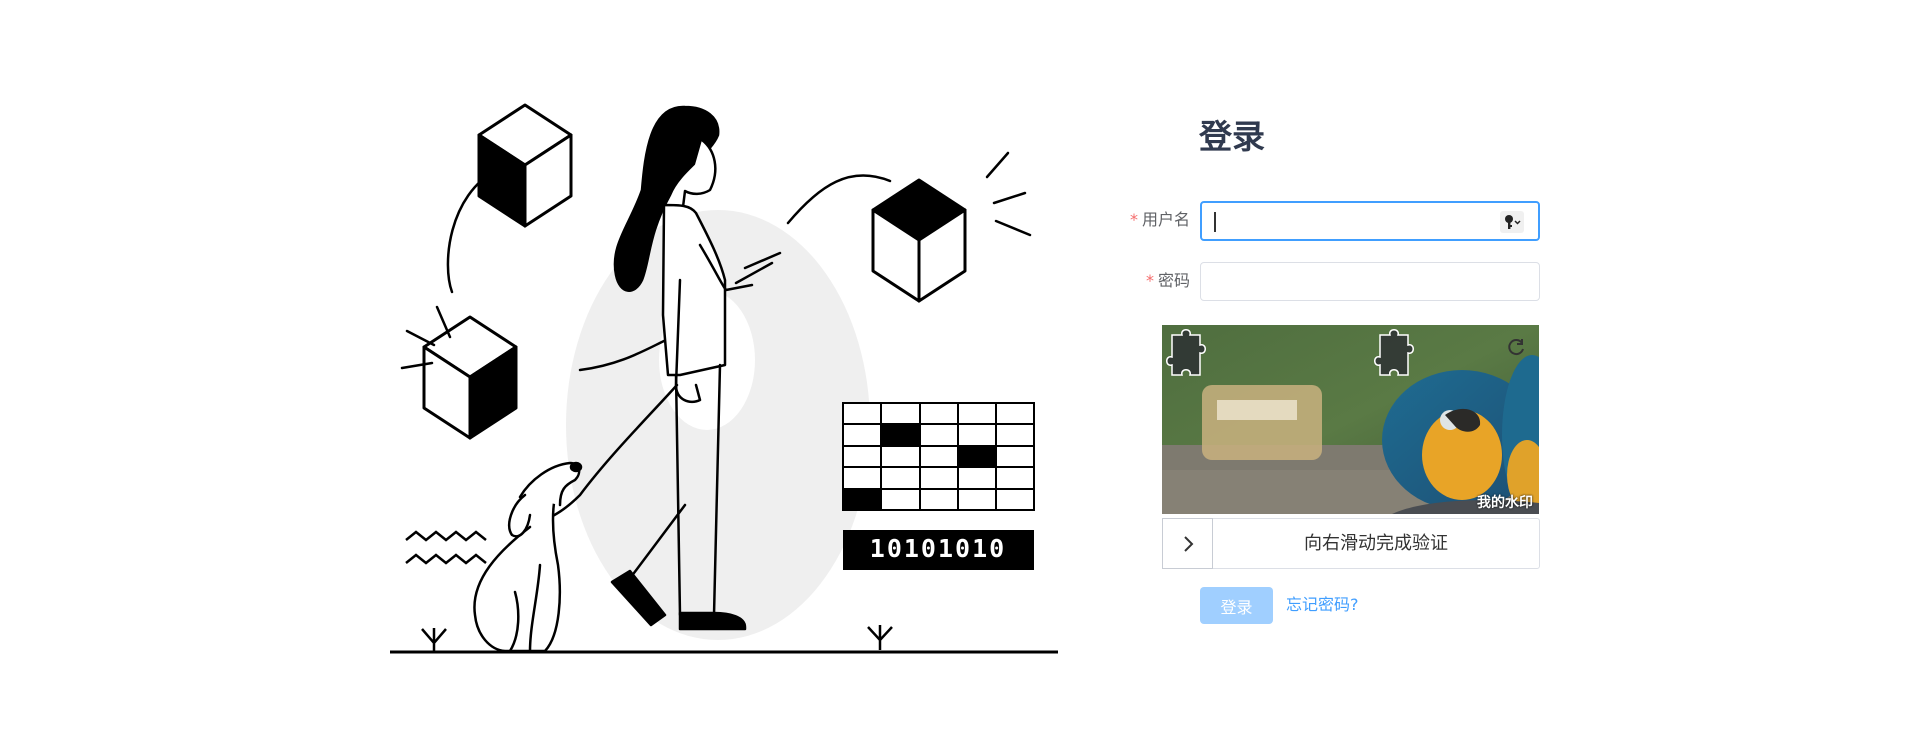 Image resolution: width=1916 pixels, height=736 pixels. Describe the element at coordinates (1215, 222) in the screenshot. I see `text-caret` at that location.